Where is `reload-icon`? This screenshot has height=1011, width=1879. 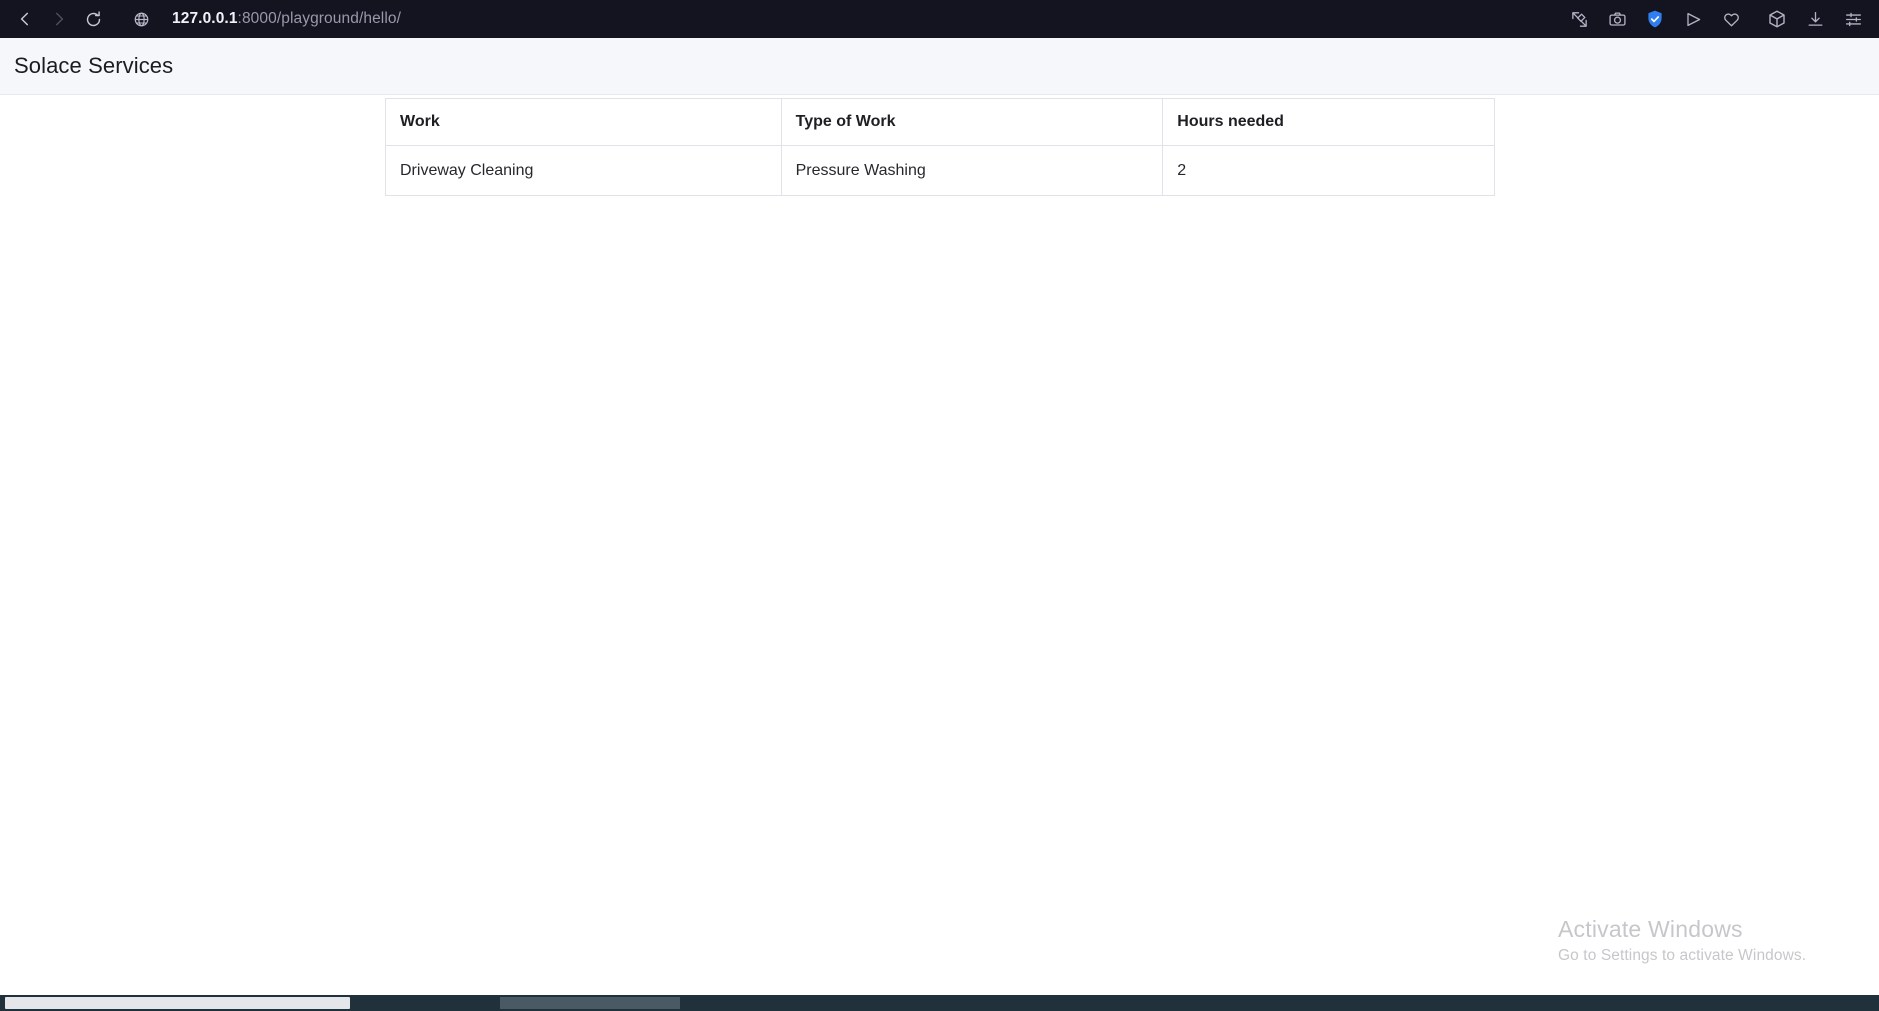 reload-icon is located at coordinates (93, 18).